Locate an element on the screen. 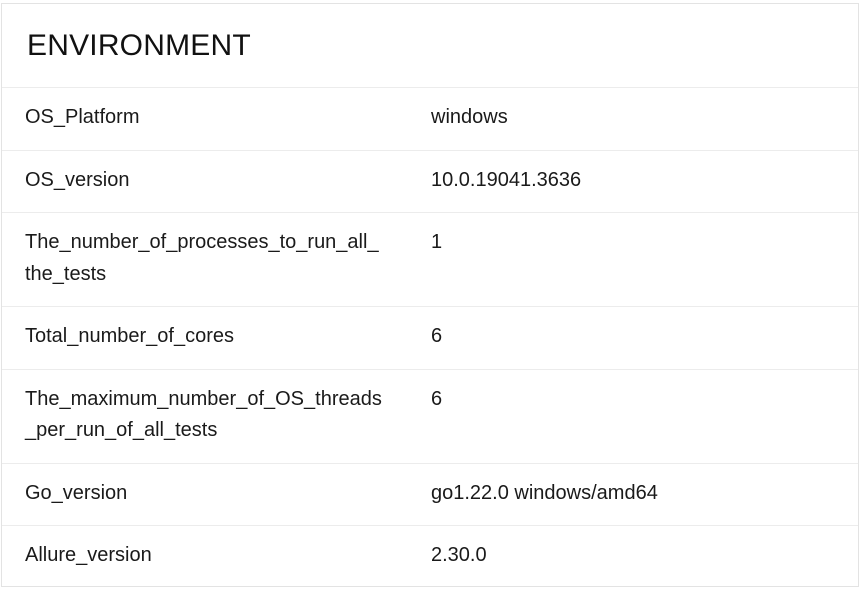 The width and height of the screenshot is (862, 589). table-row: Allure_version 2.30.0 is located at coordinates (430, 557).